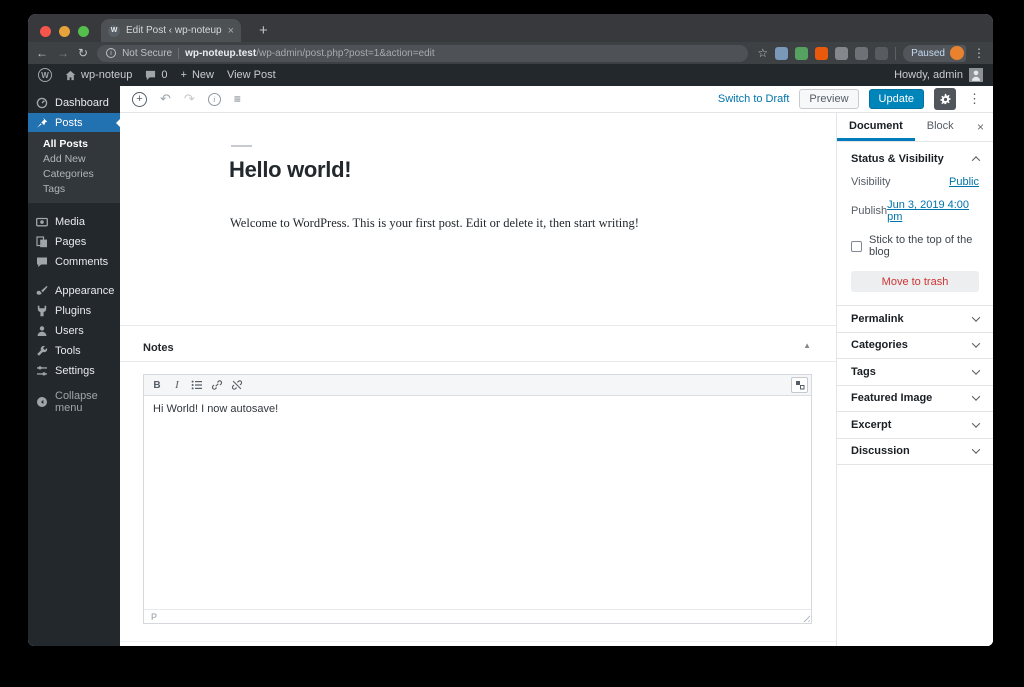 Image resolution: width=1024 pixels, height=687 pixels. What do you see at coordinates (877, 318) in the screenshot?
I see `panel-title: Permalink` at bounding box center [877, 318].